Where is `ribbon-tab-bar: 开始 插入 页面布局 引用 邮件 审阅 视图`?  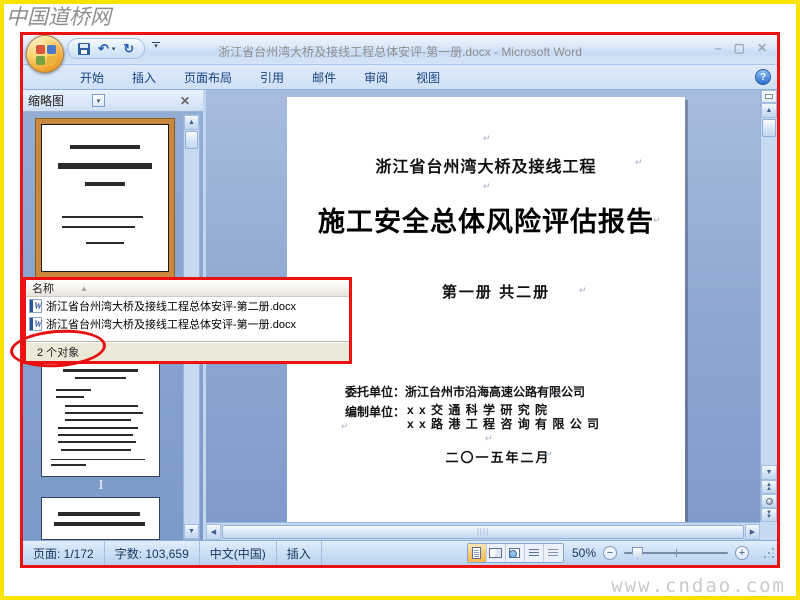 ribbon-tab-bar: 开始 插入 页面布局 引用 邮件 审阅 视图 is located at coordinates (400, 77).